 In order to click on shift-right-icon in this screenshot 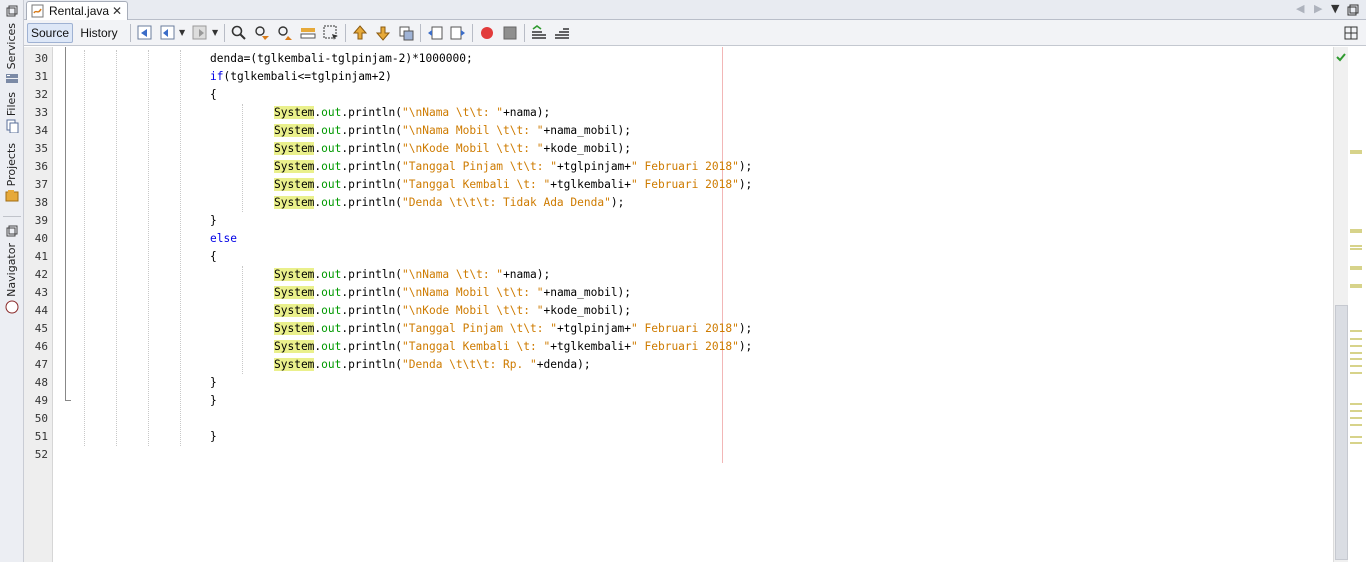, I will do `click(458, 33)`.